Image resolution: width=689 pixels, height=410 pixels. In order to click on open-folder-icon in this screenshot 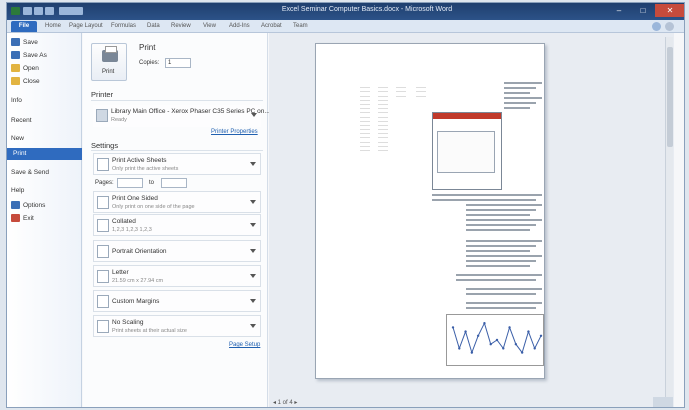, I will do `click(15, 68)`.